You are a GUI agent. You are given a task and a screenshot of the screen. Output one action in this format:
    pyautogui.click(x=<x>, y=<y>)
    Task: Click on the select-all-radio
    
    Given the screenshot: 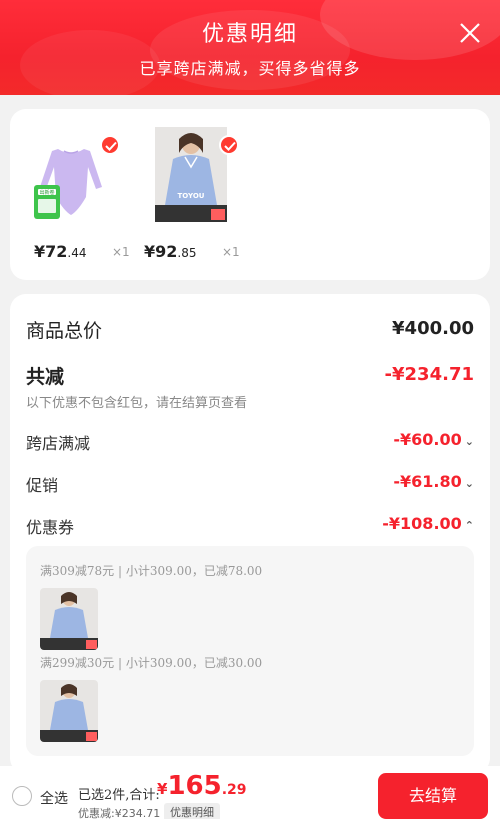 What is the action you would take?
    pyautogui.click(x=22, y=796)
    